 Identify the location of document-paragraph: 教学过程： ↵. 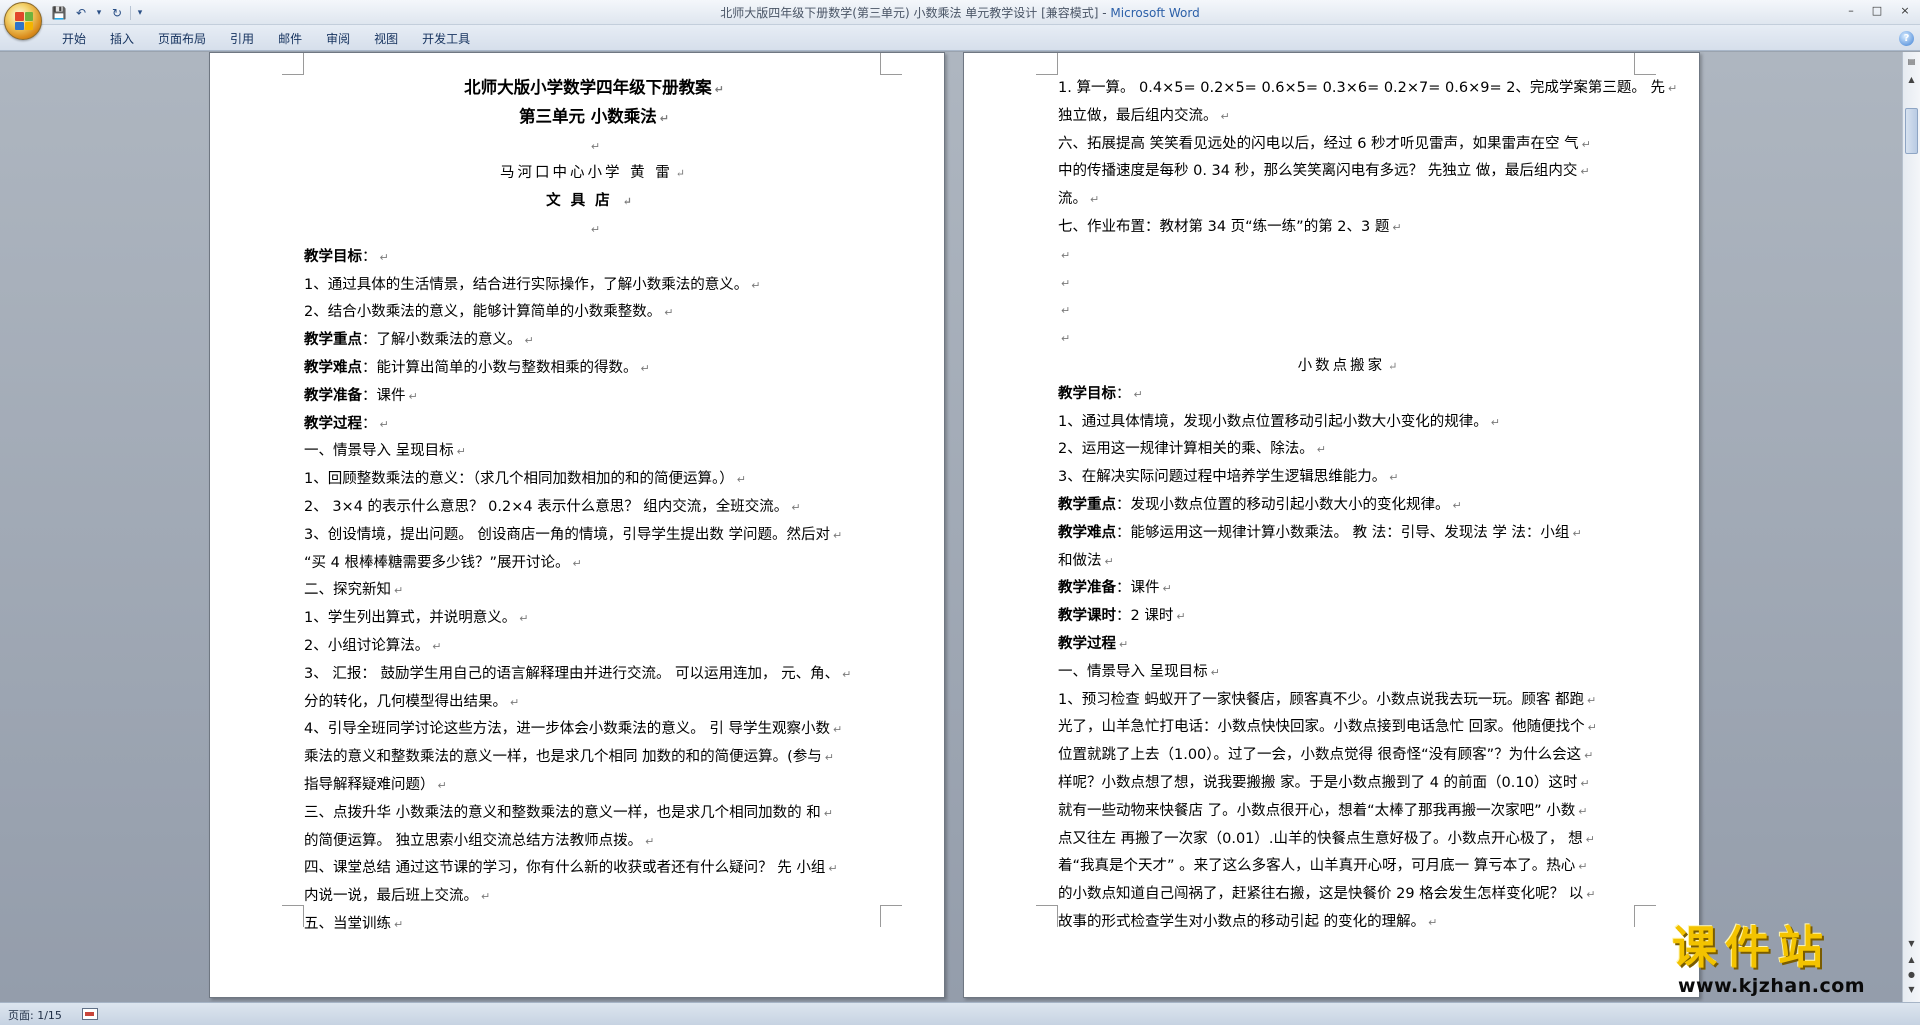
(594, 425).